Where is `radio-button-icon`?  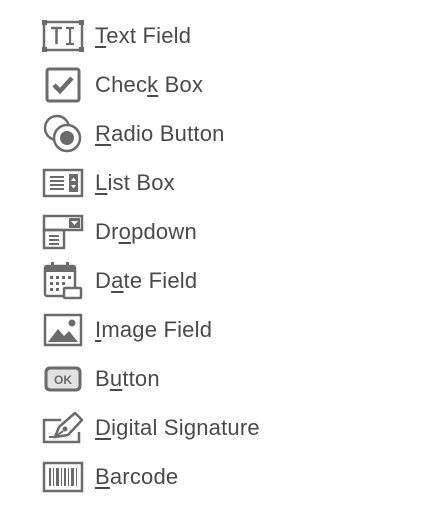
radio-button-icon is located at coordinates (63, 134).